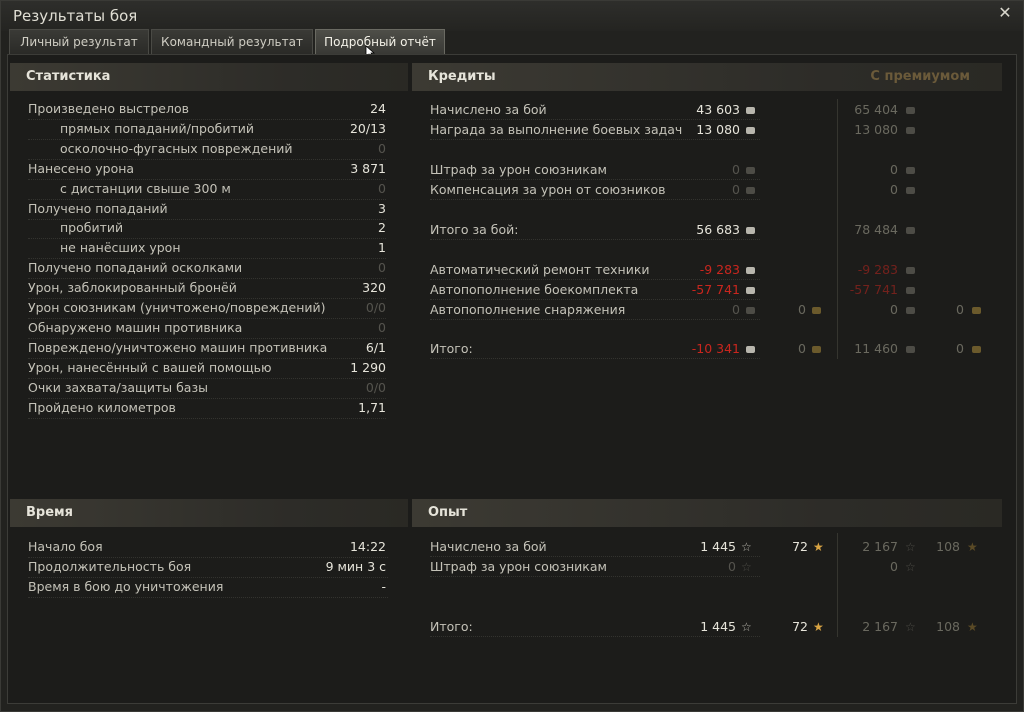 The image size is (1024, 712). Describe the element at coordinates (232, 41) in the screenshot. I see `tab-team-result: Командный результат` at that location.